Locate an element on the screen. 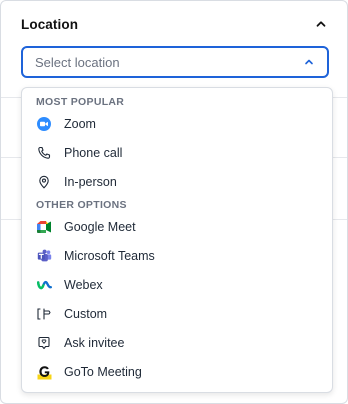 Image resolution: width=348 pixels, height=404 pixels. option-phone-call: Phone call is located at coordinates (177, 153).